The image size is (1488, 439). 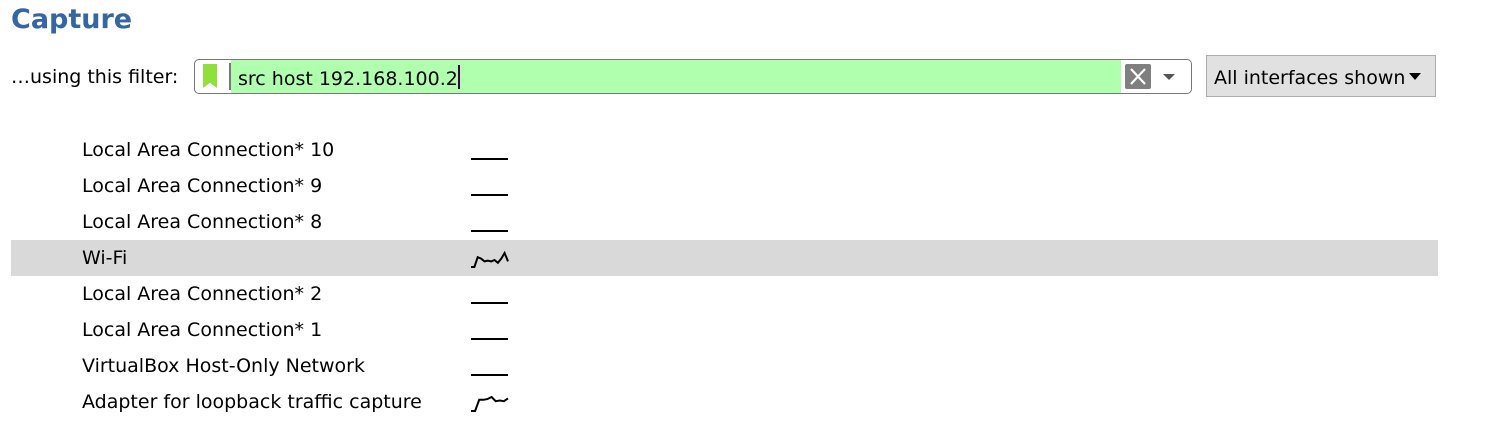 I want to click on capture-filter-input: src host 192.168.100.2, so click(x=693, y=76).